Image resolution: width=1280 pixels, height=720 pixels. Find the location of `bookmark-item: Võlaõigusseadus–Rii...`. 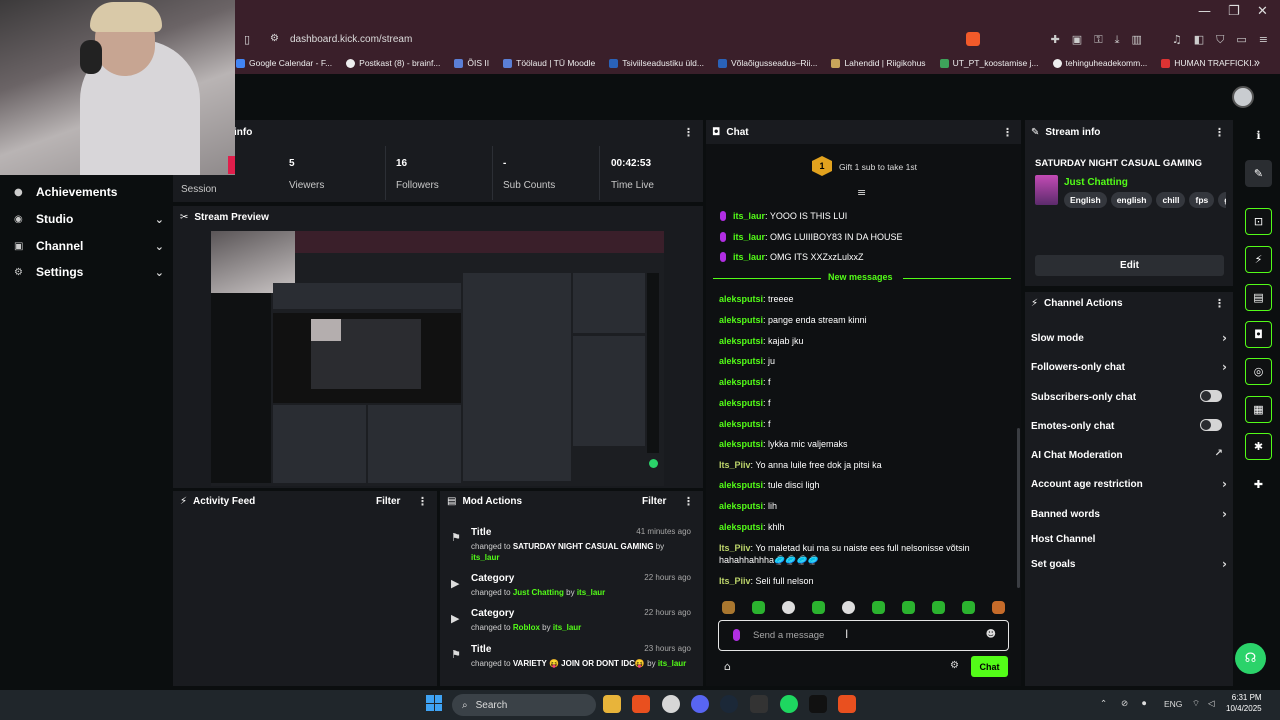

bookmark-item: Võlaõigusseadus–Rii... is located at coordinates (767, 63).